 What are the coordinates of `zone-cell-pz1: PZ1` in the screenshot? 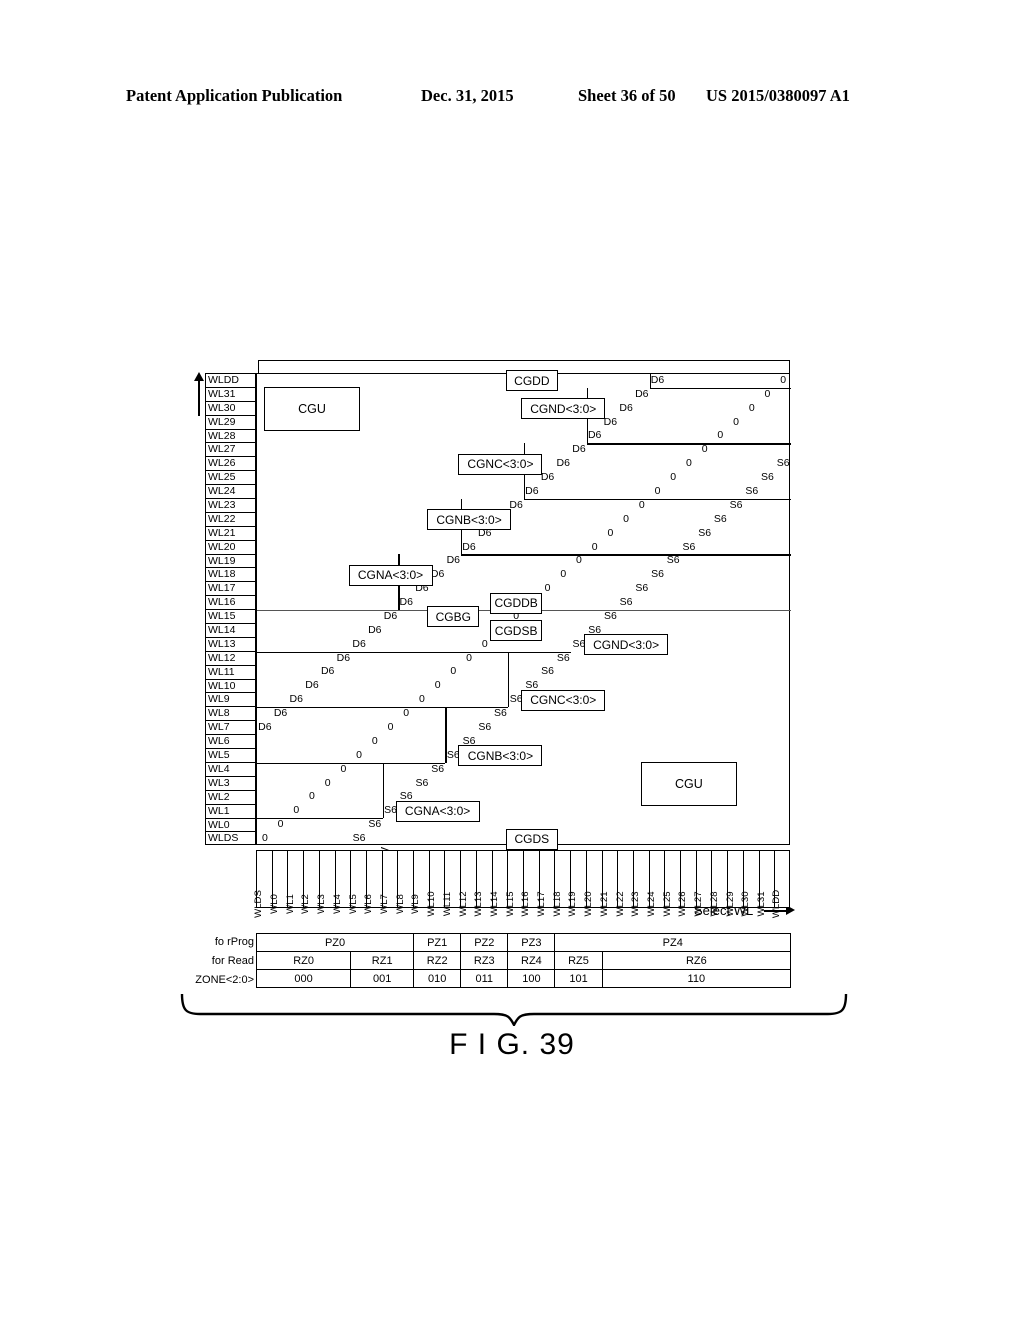 It's located at (437, 942).